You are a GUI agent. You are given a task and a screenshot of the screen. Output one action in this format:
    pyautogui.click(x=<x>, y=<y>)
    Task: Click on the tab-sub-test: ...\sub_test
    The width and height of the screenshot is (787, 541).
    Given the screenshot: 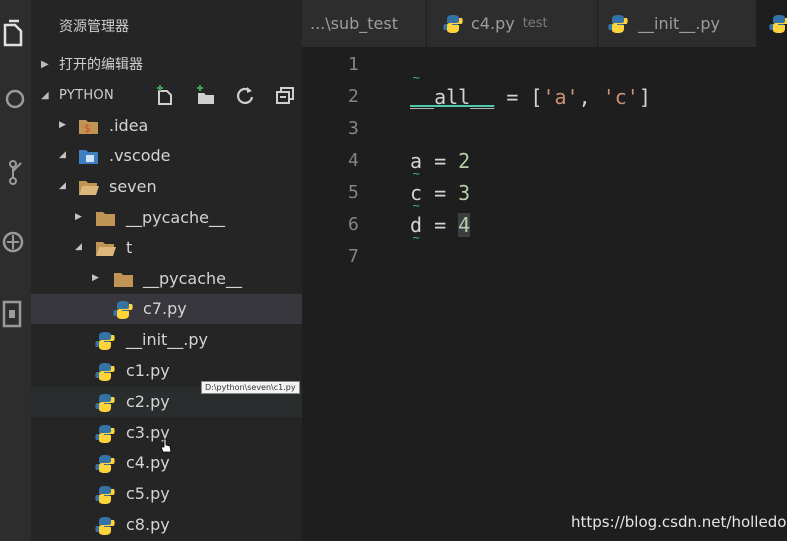 What is the action you would take?
    pyautogui.click(x=364, y=23)
    